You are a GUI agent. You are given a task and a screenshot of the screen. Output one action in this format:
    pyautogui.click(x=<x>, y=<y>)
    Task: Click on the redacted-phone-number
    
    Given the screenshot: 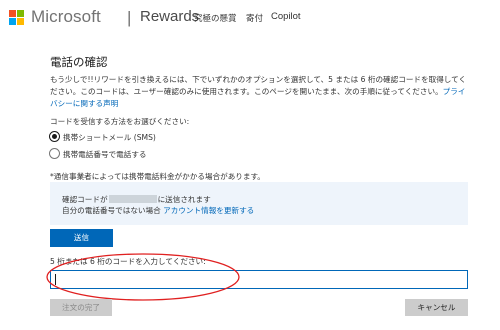 What is the action you would take?
    pyautogui.click(x=132, y=199)
    